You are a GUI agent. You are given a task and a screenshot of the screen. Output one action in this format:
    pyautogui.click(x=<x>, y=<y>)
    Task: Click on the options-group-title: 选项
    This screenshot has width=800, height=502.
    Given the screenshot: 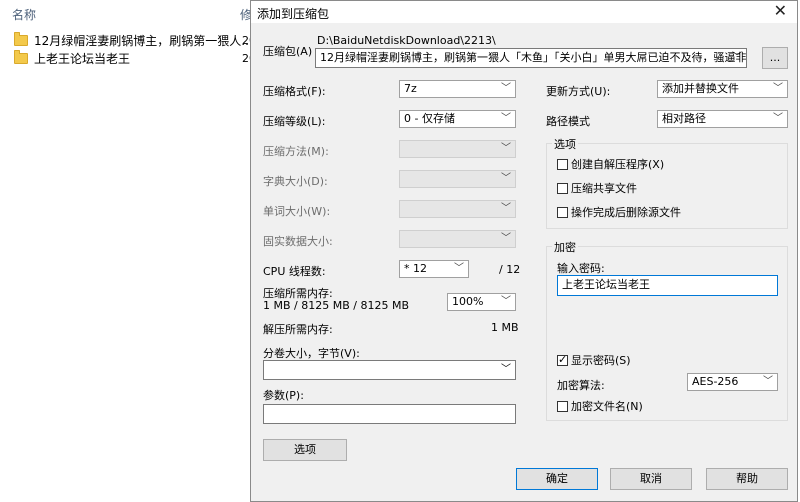 What is the action you would take?
    pyautogui.click(x=565, y=144)
    